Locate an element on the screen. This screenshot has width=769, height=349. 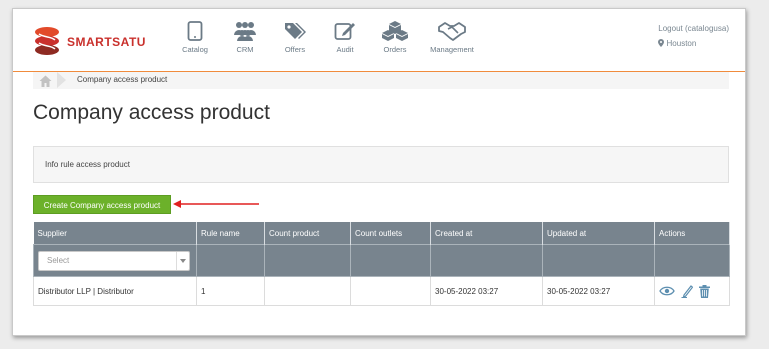
cell-created-at: 30-05-2022 03:27 is located at coordinates (486, 291).